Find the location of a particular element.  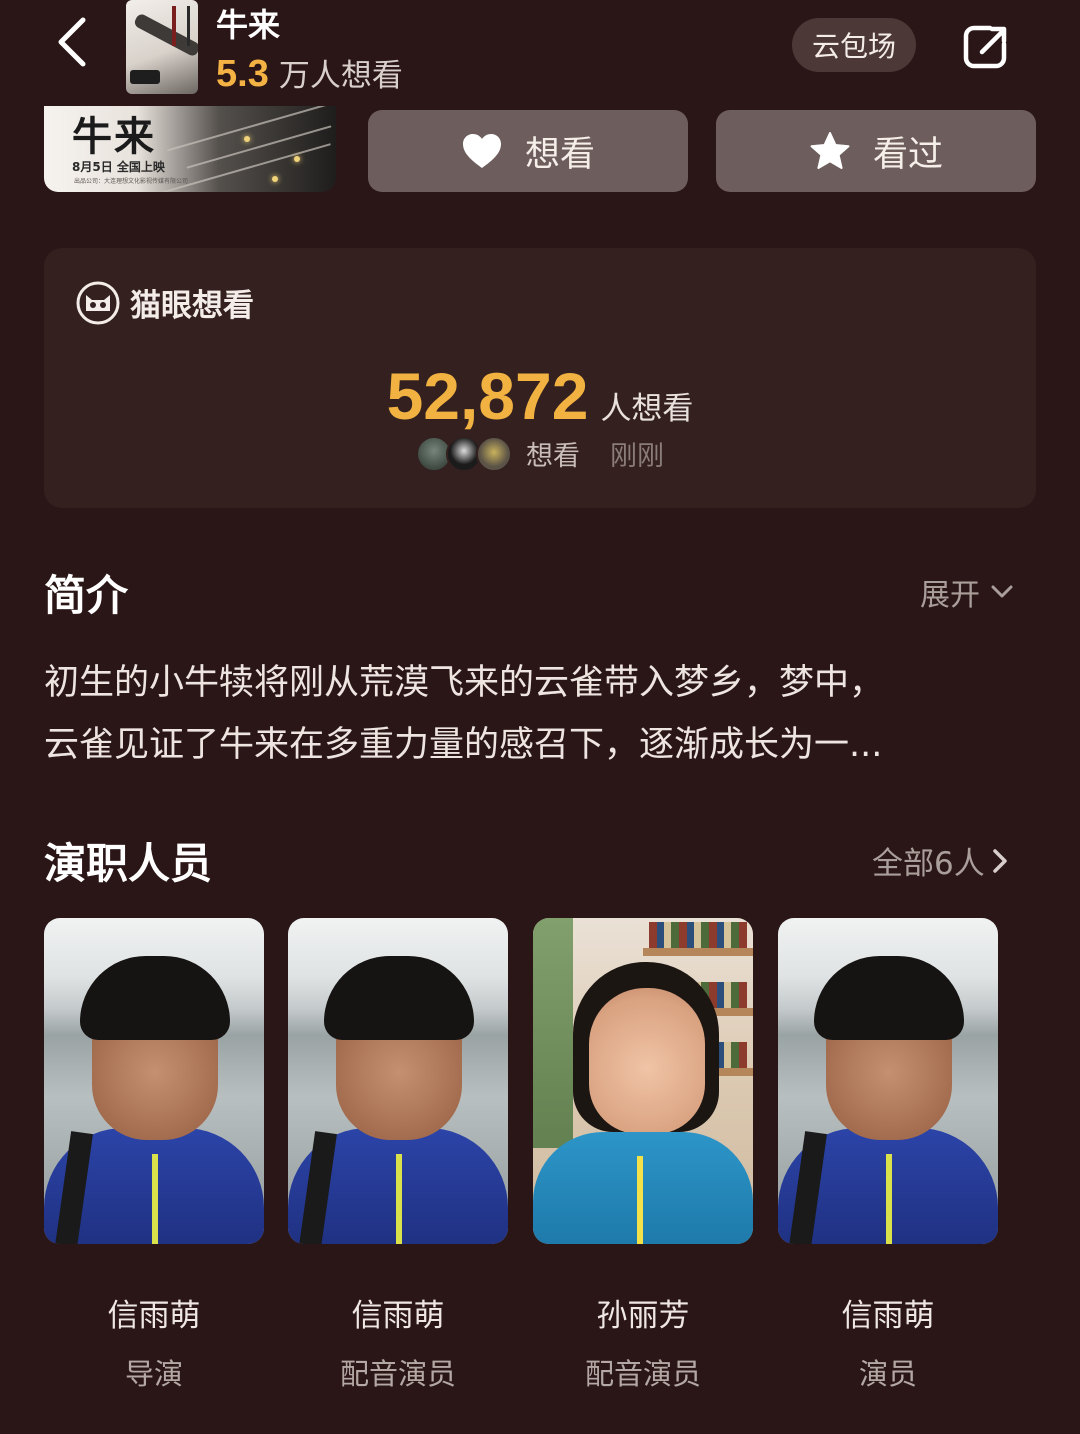

cast-card: 信雨萌 导演 is located at coordinates (154, 1155).